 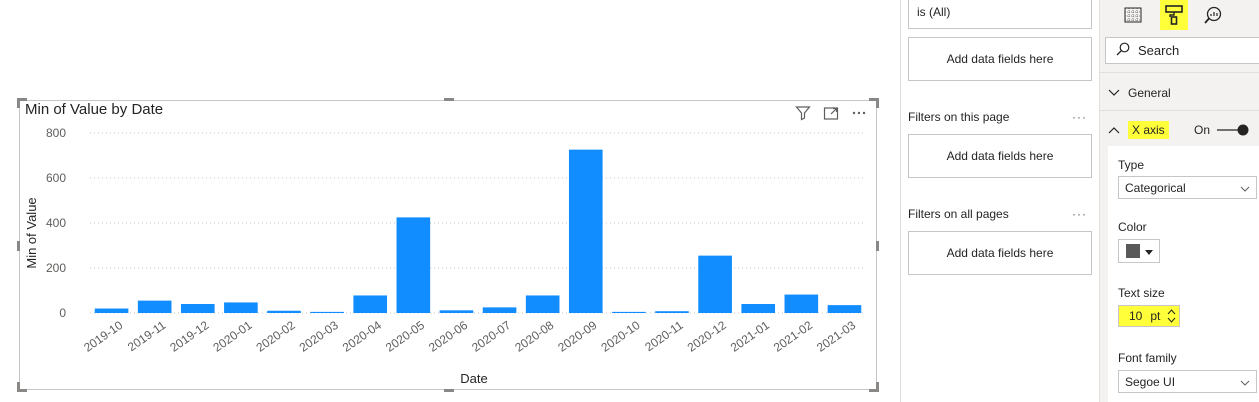 I want to click on add-data-fields-all-pages: Add data fields here, so click(x=1000, y=253).